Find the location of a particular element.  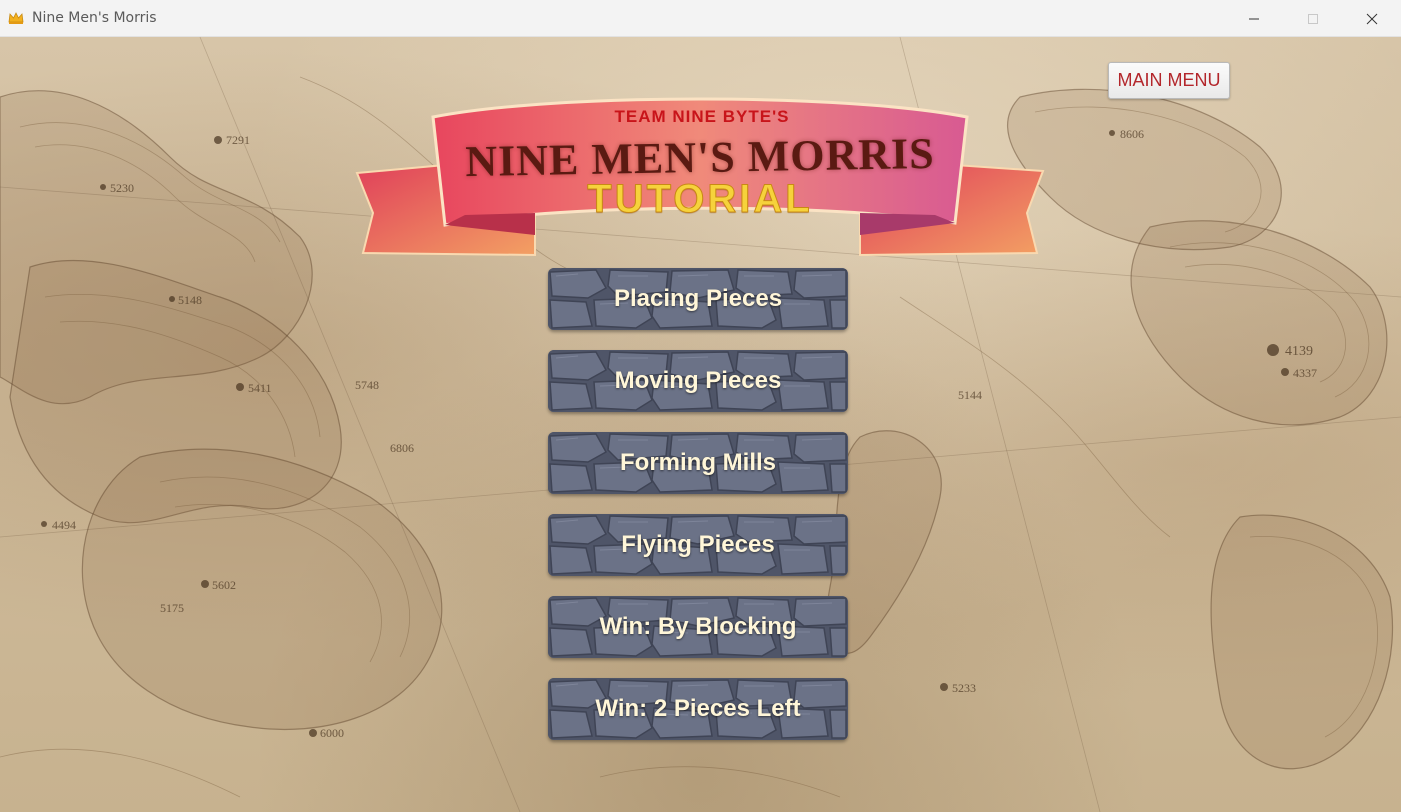

placing-pieces-button: Placing Pieces is located at coordinates (698, 299).